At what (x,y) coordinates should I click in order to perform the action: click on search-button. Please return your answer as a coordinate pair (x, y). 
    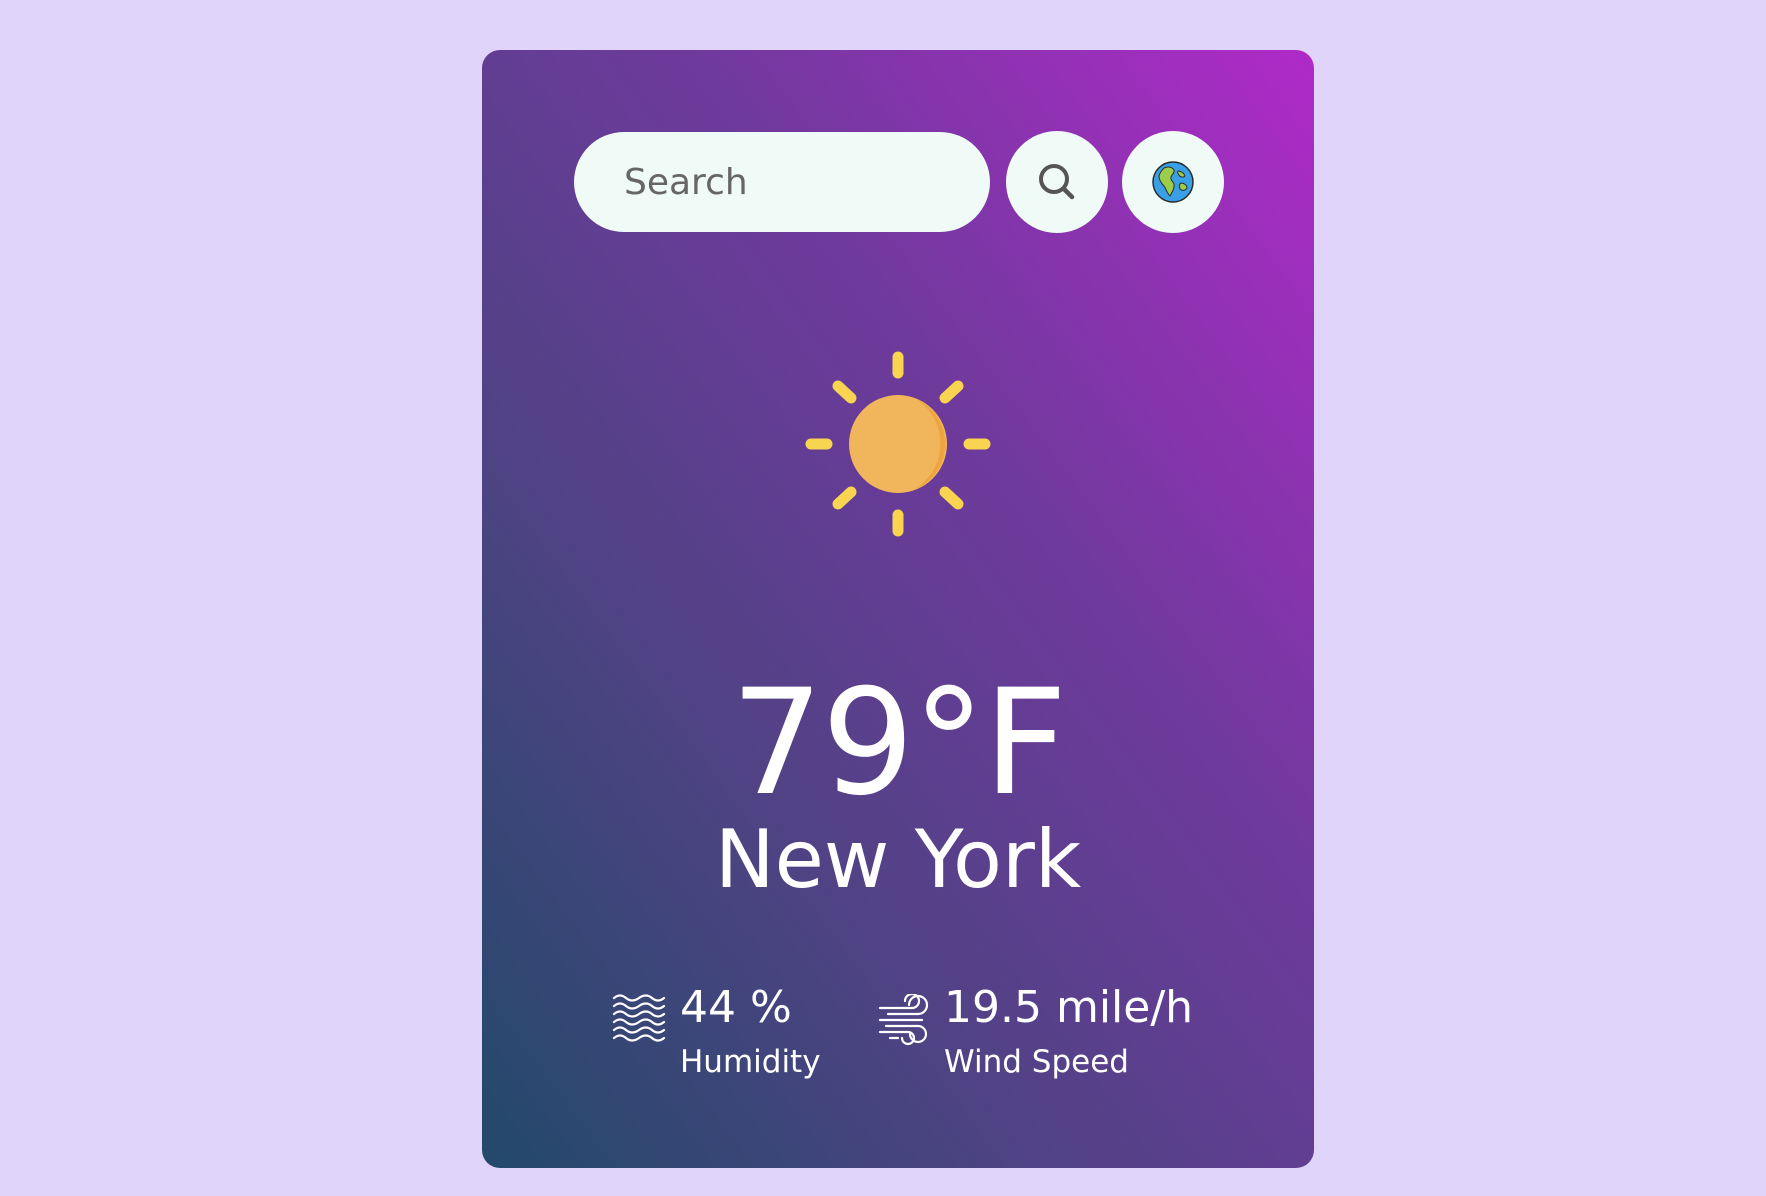
    Looking at the image, I should click on (1057, 182).